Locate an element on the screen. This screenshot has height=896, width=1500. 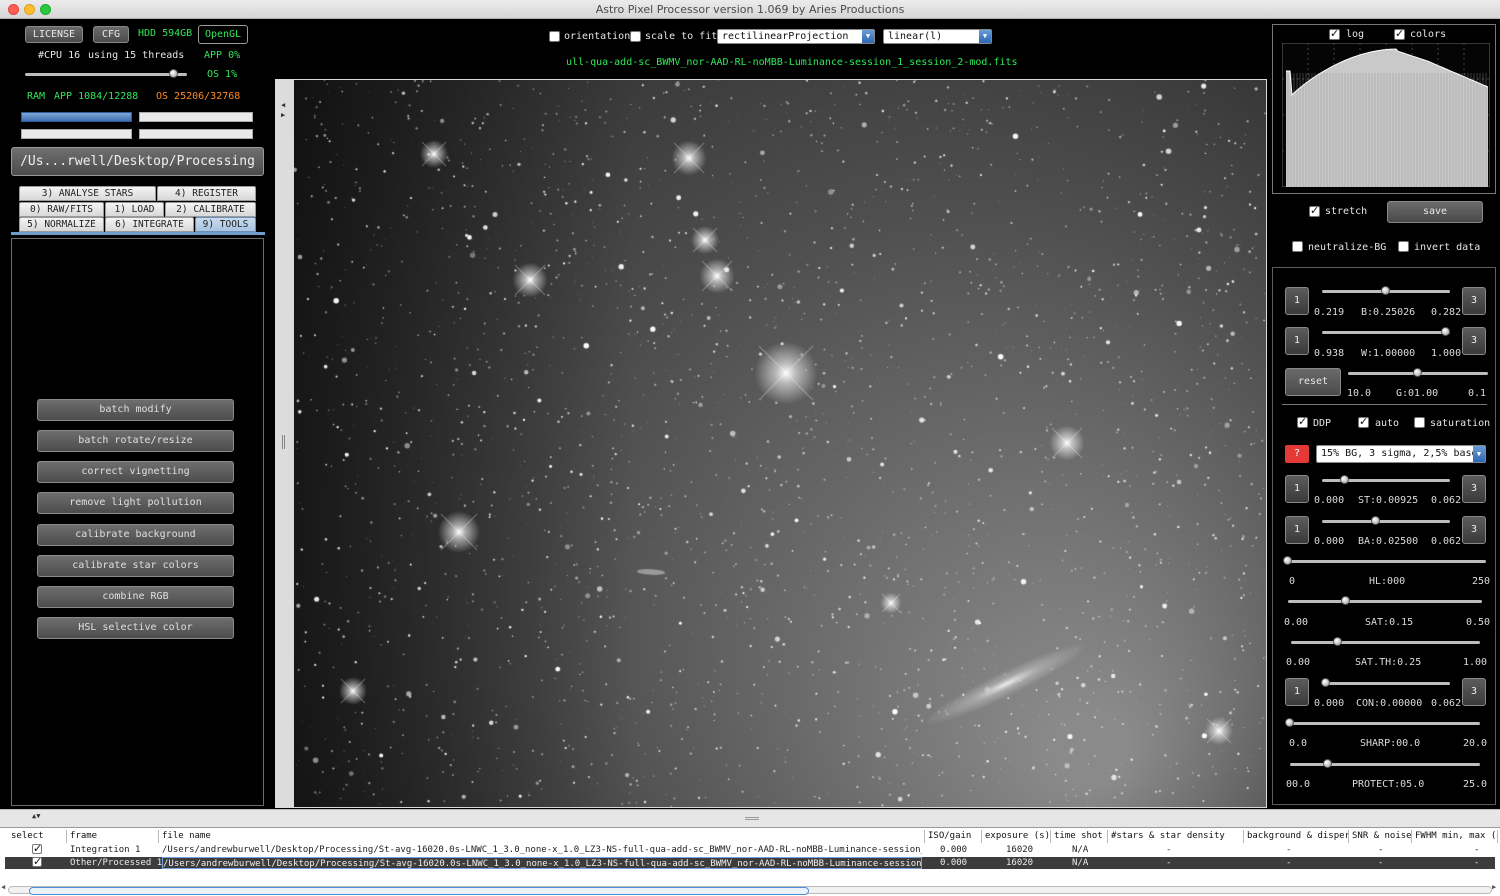
stretch-mode-select: linear(l) ▼ is located at coordinates (937, 36).